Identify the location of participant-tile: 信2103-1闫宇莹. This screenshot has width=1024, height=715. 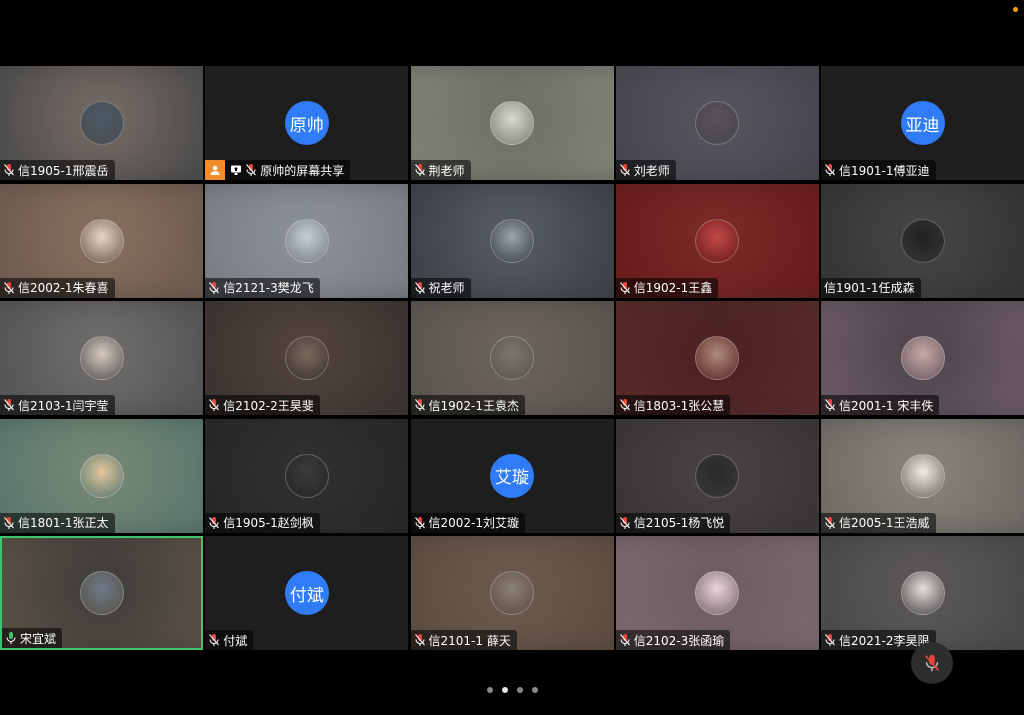
(101, 358).